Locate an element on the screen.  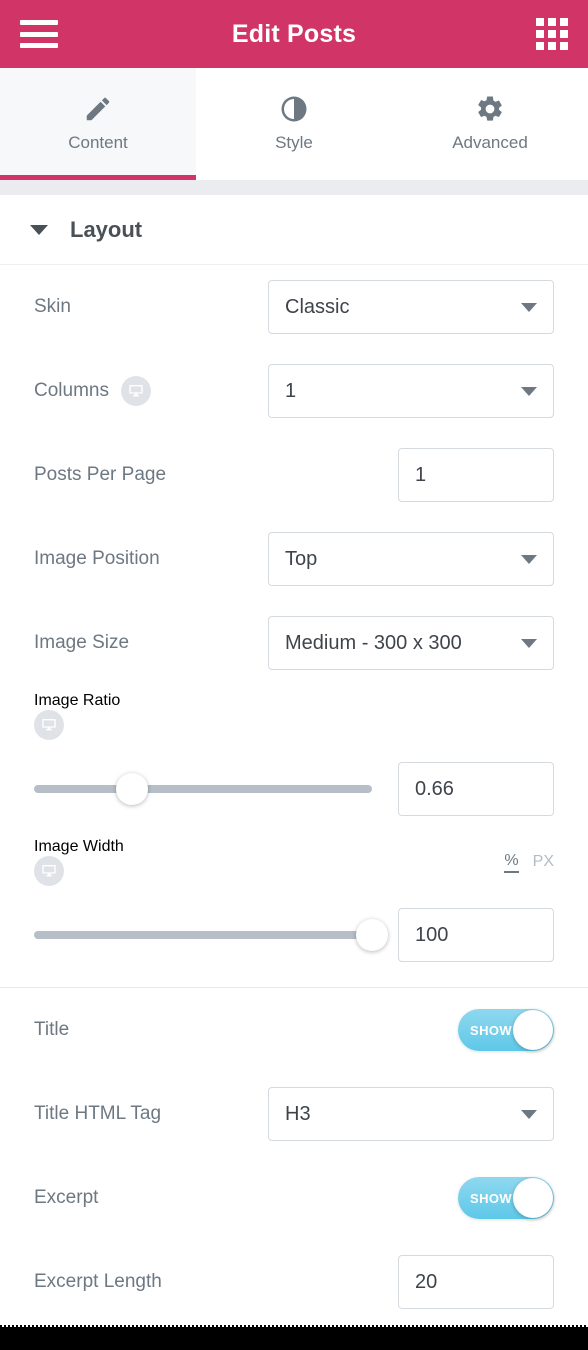
row-excerpt: Excerpt SHOW is located at coordinates (294, 1198).